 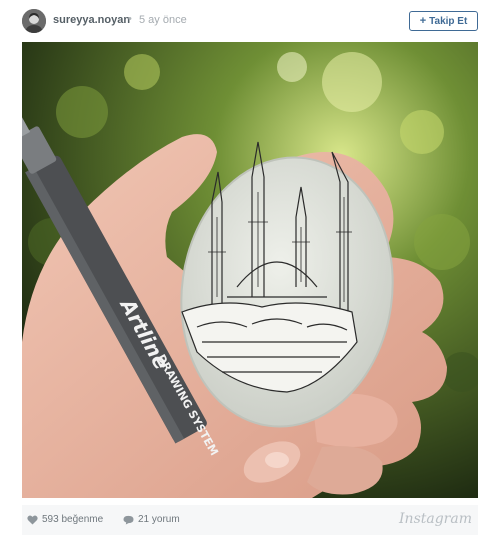 What do you see at coordinates (73, 519) in the screenshot?
I see `likes-label: 593 beğenme` at bounding box center [73, 519].